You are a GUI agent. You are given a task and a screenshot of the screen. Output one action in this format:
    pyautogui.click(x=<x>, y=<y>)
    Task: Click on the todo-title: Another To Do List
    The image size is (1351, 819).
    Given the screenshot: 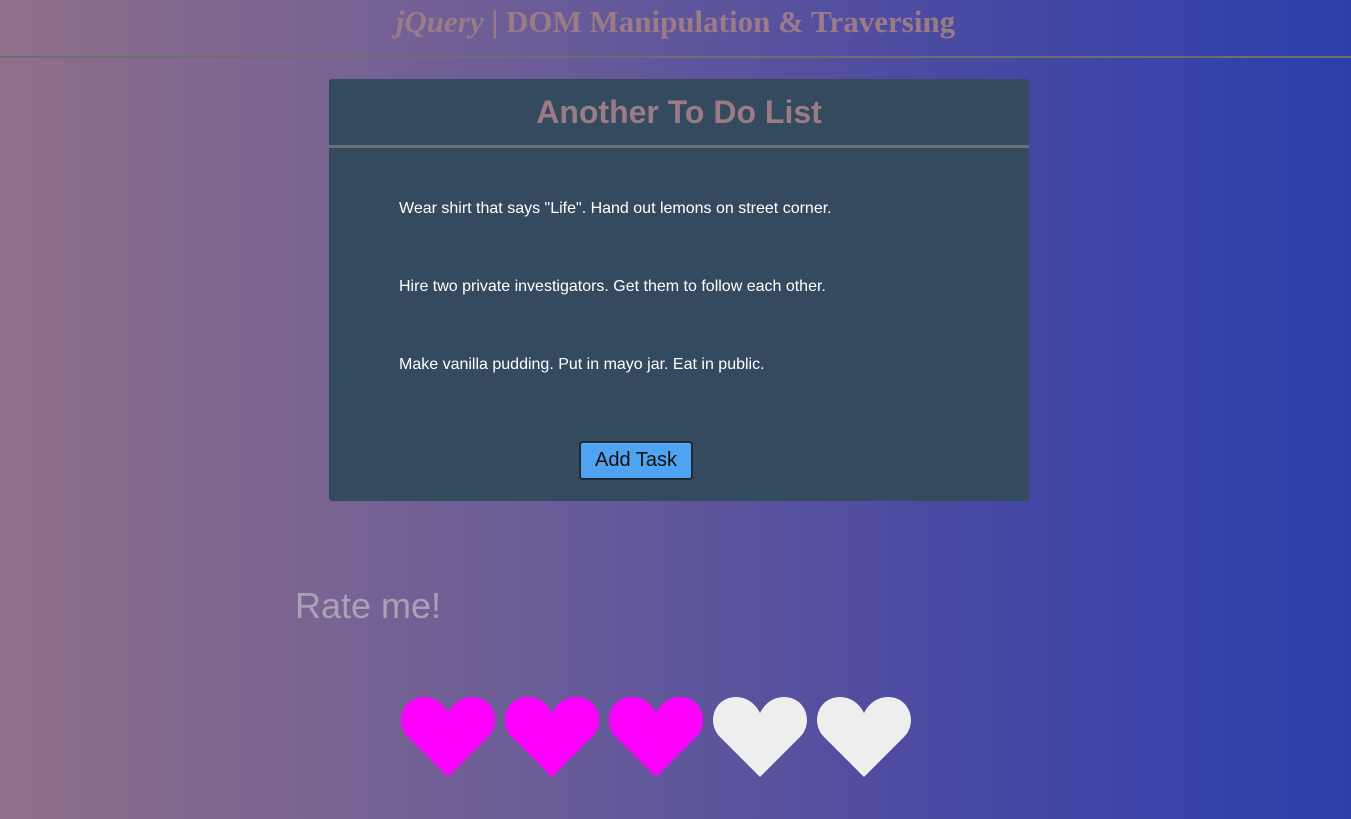 What is the action you would take?
    pyautogui.click(x=679, y=112)
    